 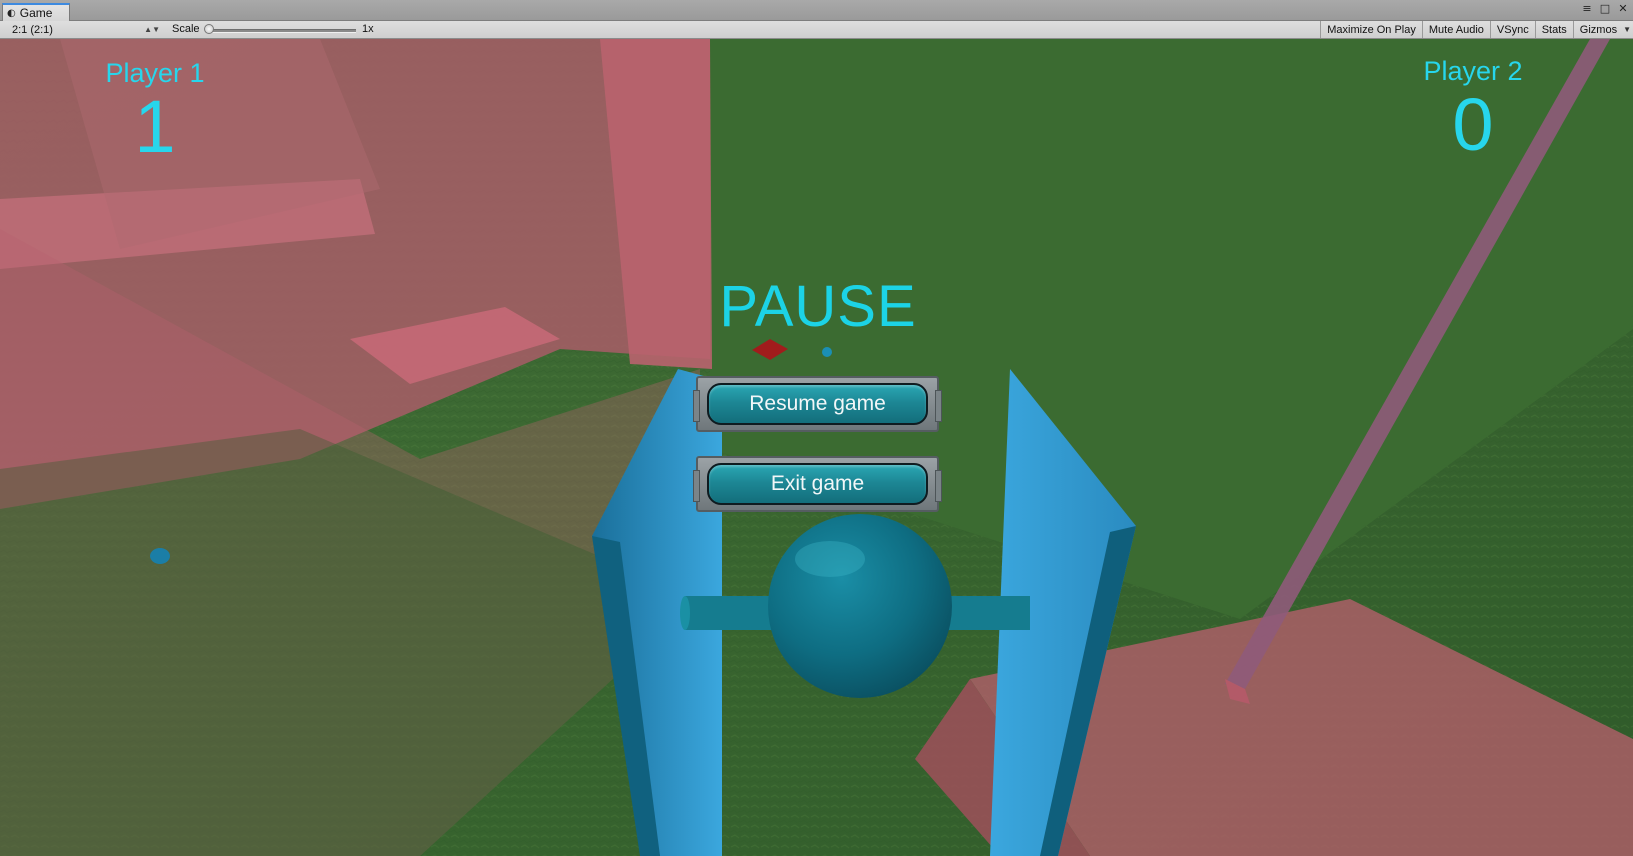 I want to click on aspect-ratio-value: 2:1 (2:1), so click(x=32, y=29).